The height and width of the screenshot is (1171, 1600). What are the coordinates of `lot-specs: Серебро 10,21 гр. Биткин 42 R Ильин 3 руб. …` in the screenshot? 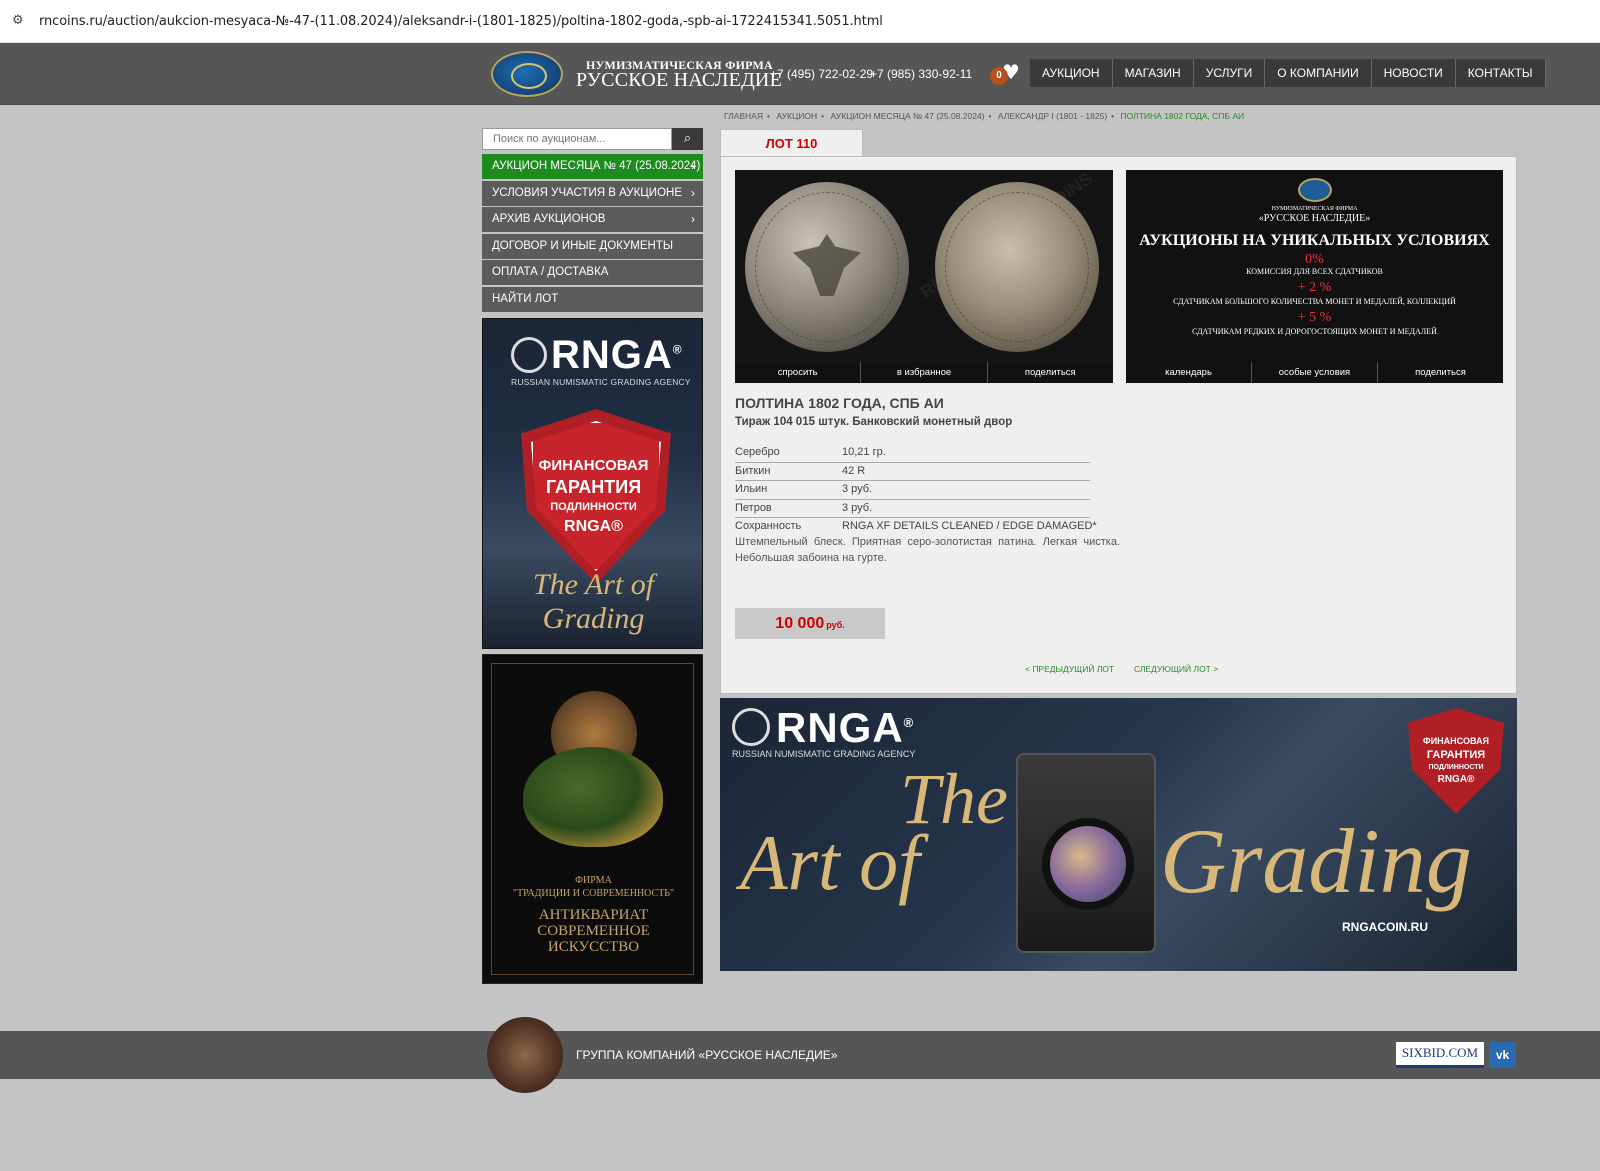 It's located at (916, 490).